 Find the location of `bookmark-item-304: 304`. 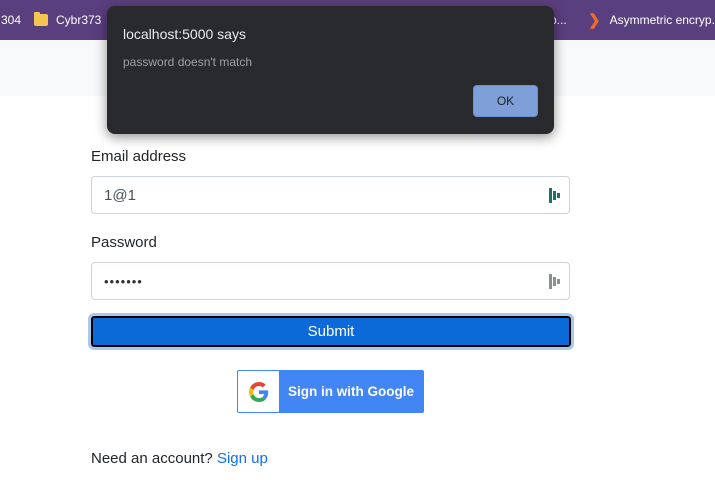

bookmark-item-304: 304 is located at coordinates (11, 20).